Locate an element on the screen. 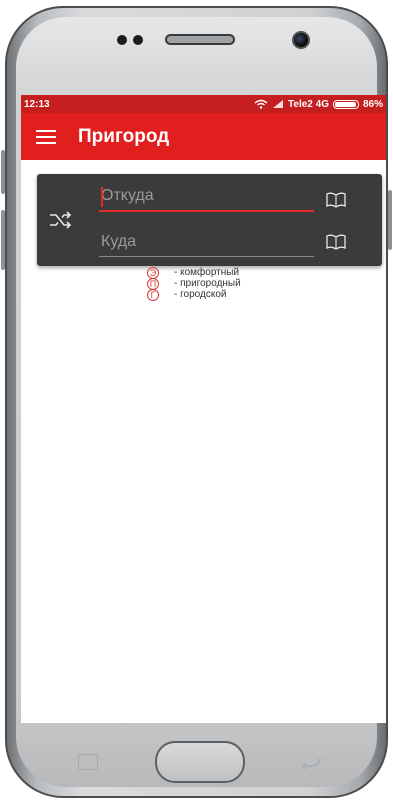 The width and height of the screenshot is (393, 802). signal-icon is located at coordinates (278, 104).